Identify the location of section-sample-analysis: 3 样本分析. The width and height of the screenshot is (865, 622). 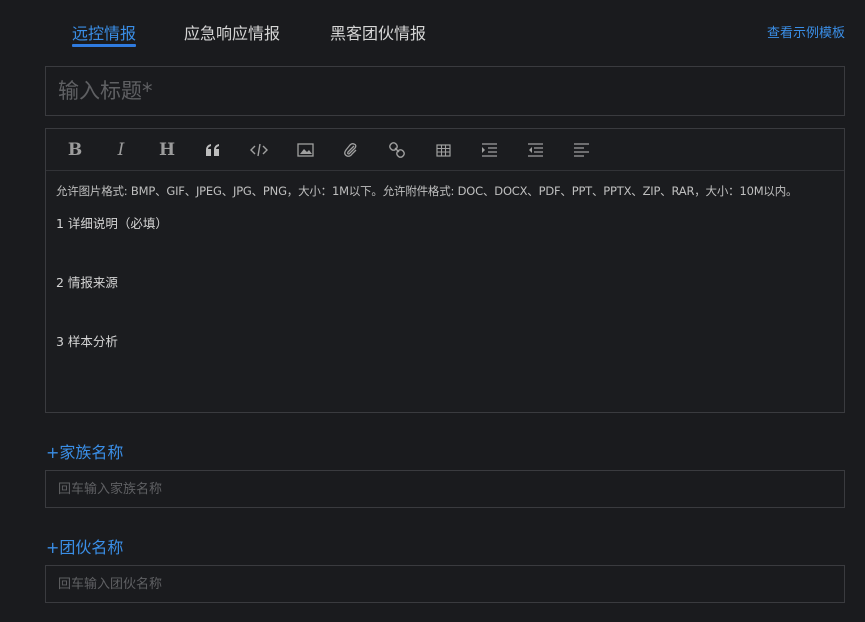
(87, 341).